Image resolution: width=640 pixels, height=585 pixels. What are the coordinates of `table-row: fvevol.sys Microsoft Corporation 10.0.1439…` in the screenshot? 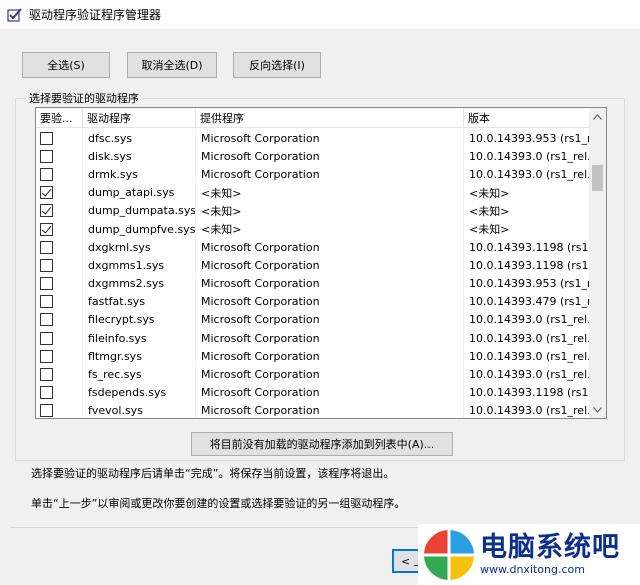 It's located at (313, 409).